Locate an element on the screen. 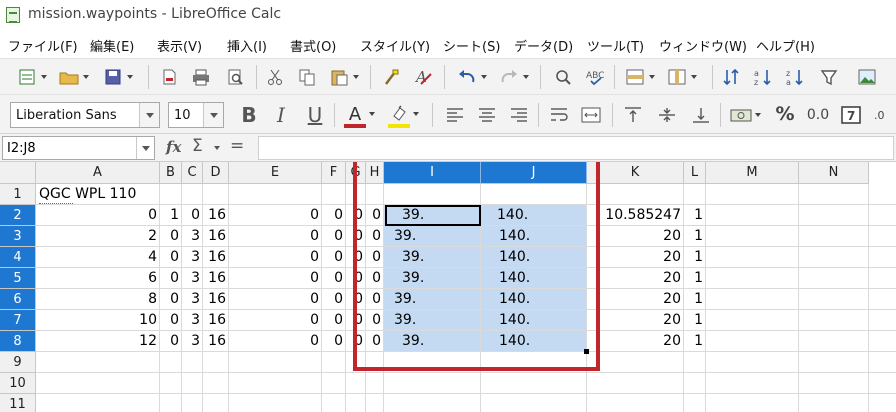 The image size is (896, 412). column-header-a: A is located at coordinates (98, 173).